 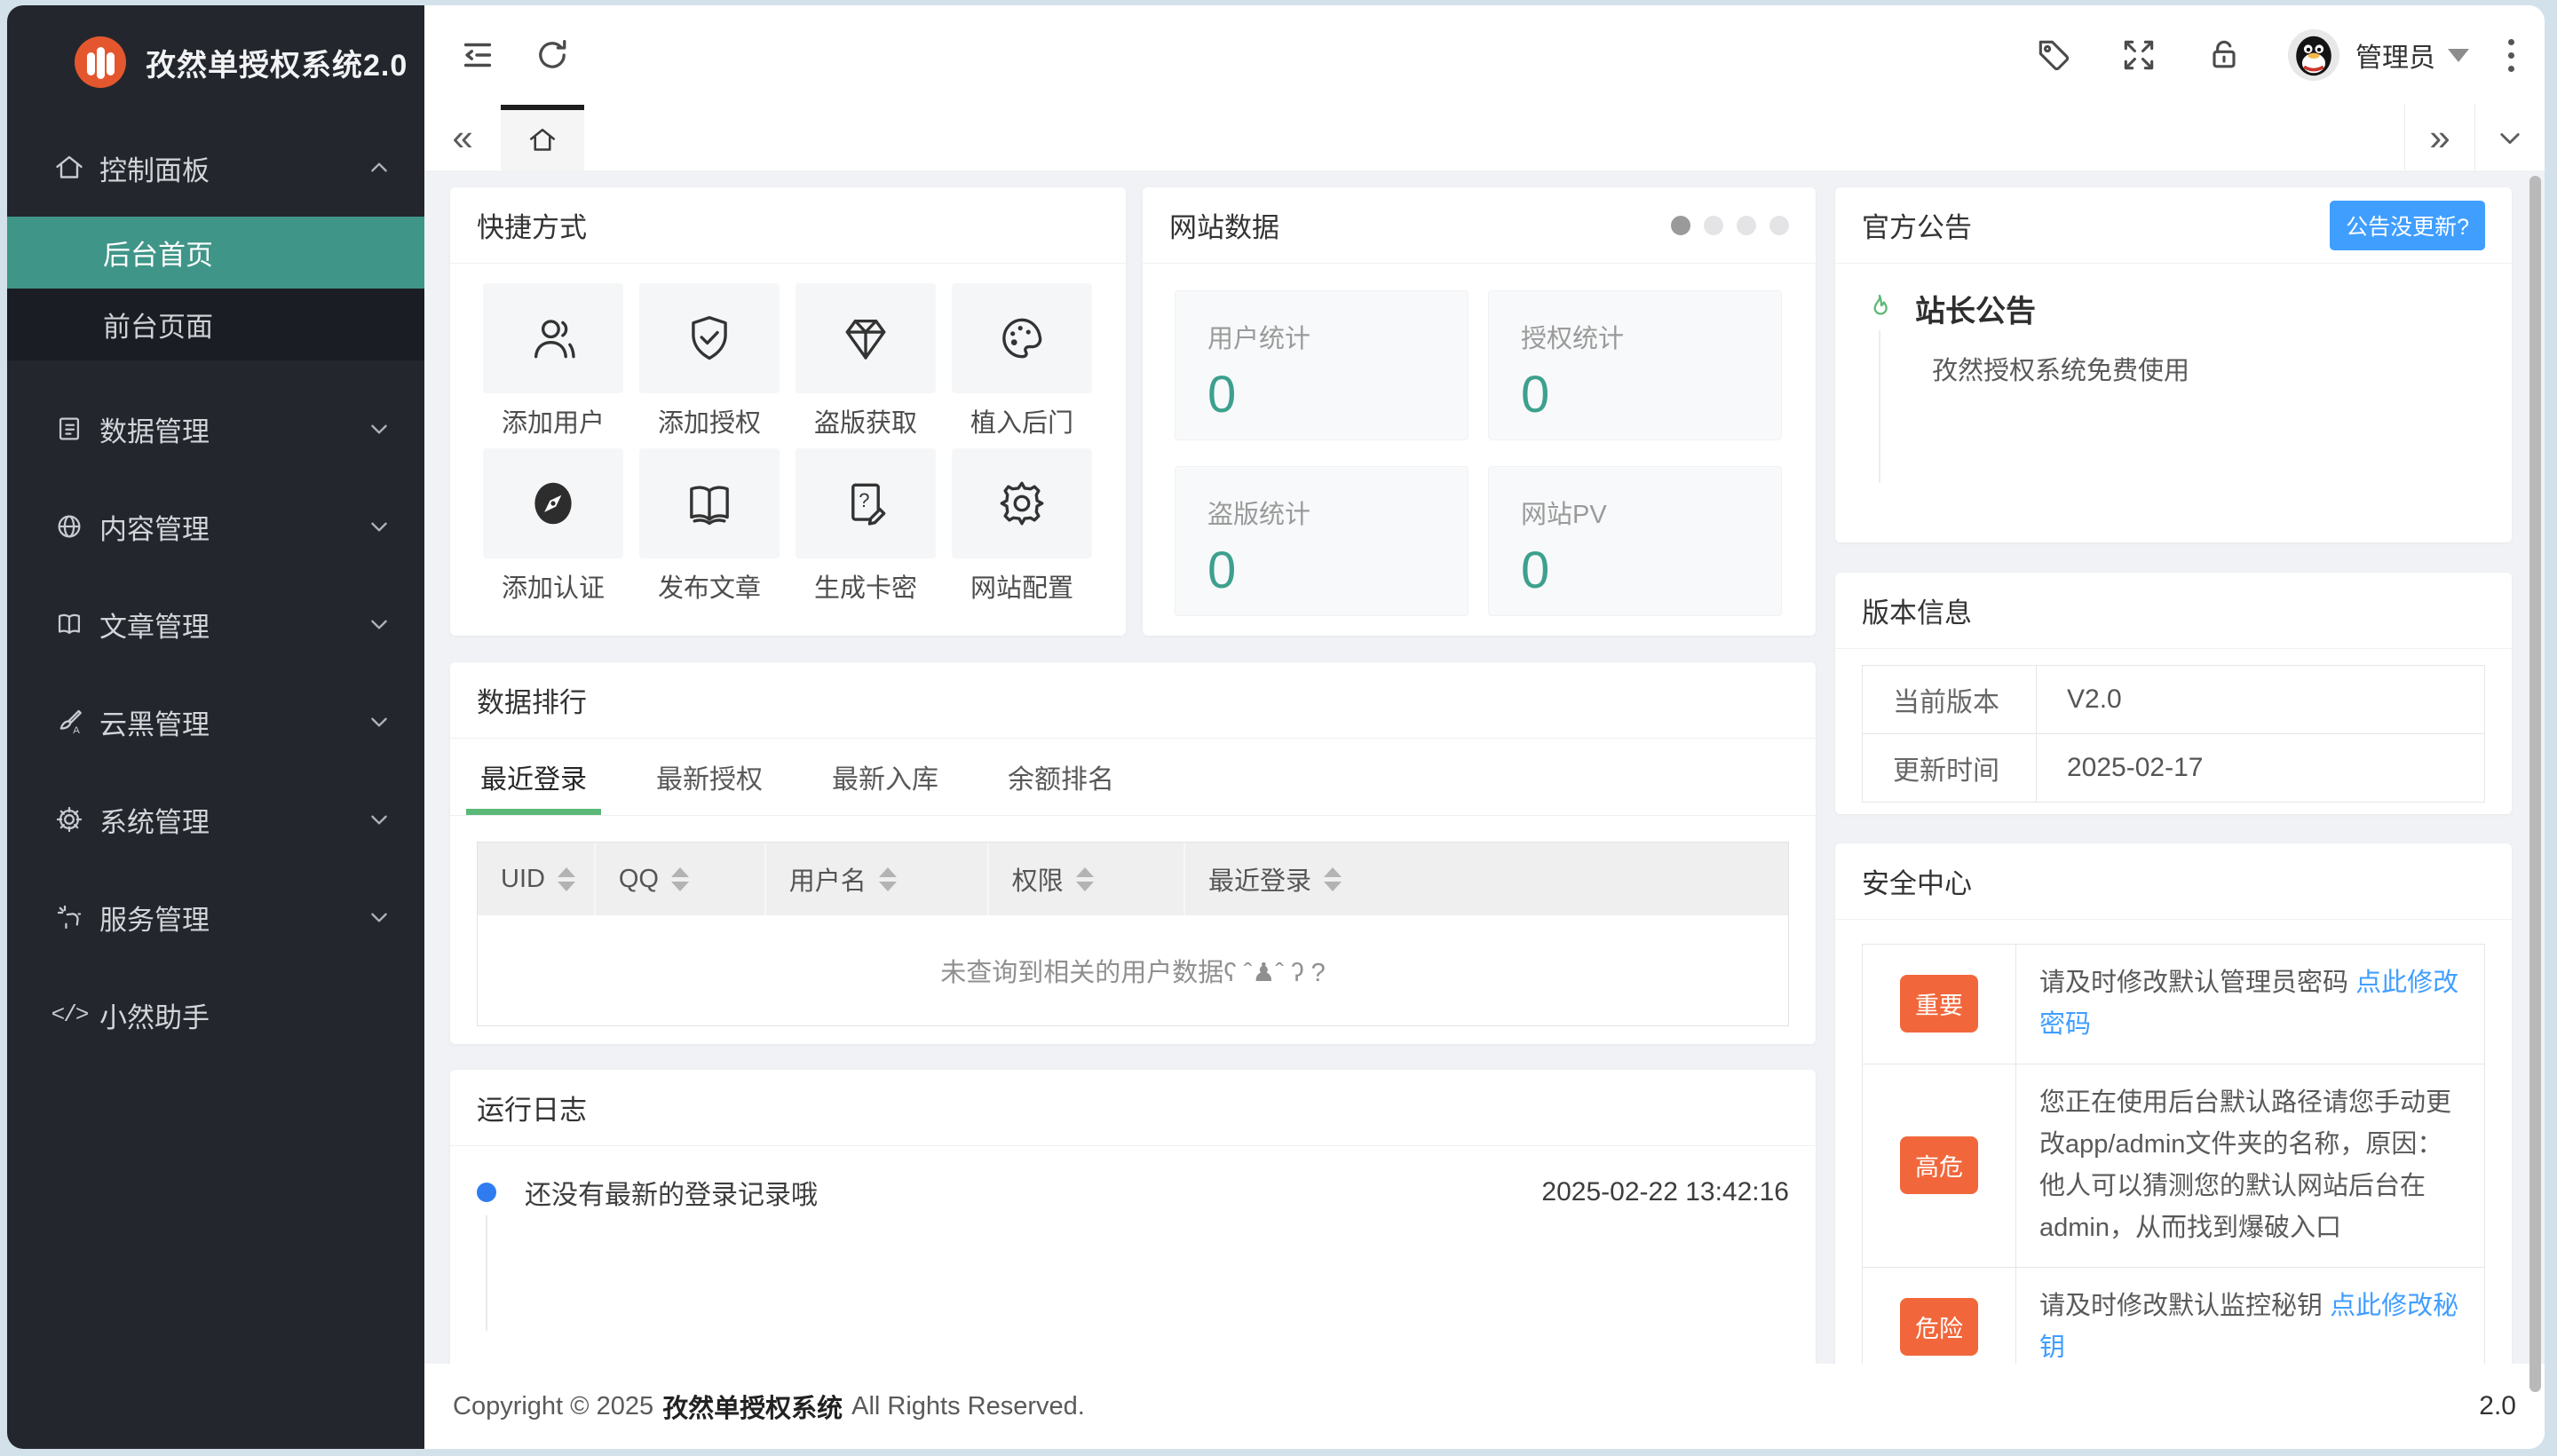 What do you see at coordinates (2395, 55) in the screenshot?
I see `user-menu: 管理员` at bounding box center [2395, 55].